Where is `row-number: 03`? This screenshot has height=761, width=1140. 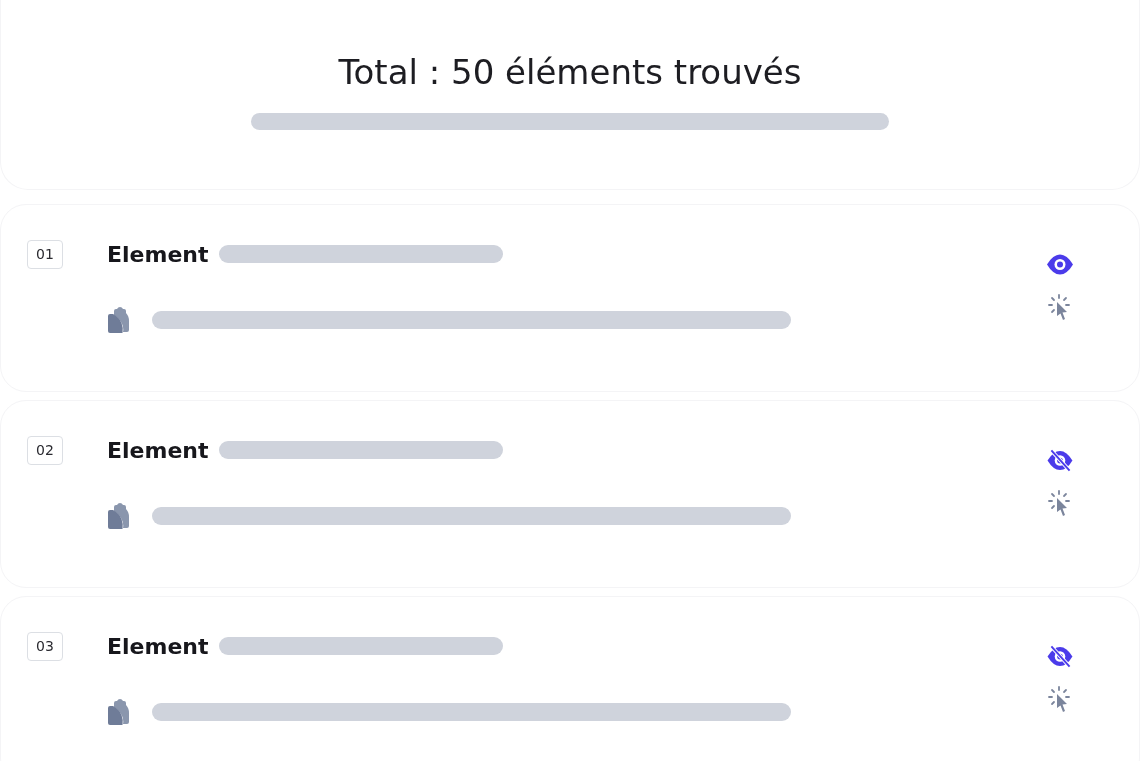 row-number: 03 is located at coordinates (45, 646).